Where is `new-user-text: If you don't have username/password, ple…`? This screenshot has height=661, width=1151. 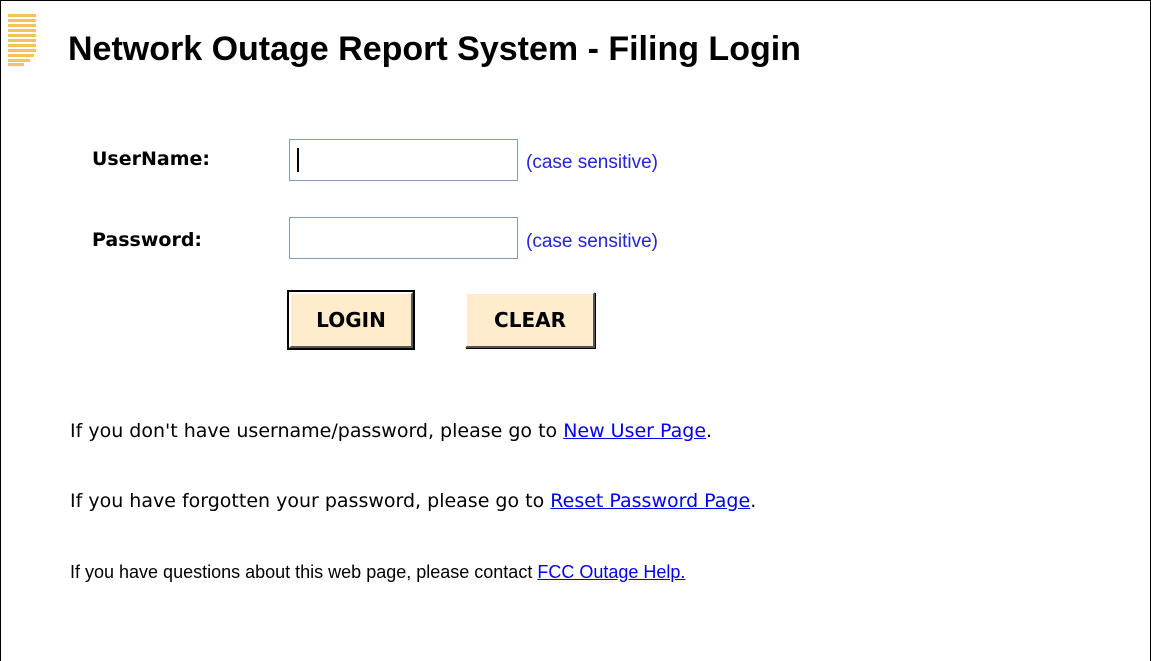
new-user-text: If you don't have username/password, ple… is located at coordinates (317, 431).